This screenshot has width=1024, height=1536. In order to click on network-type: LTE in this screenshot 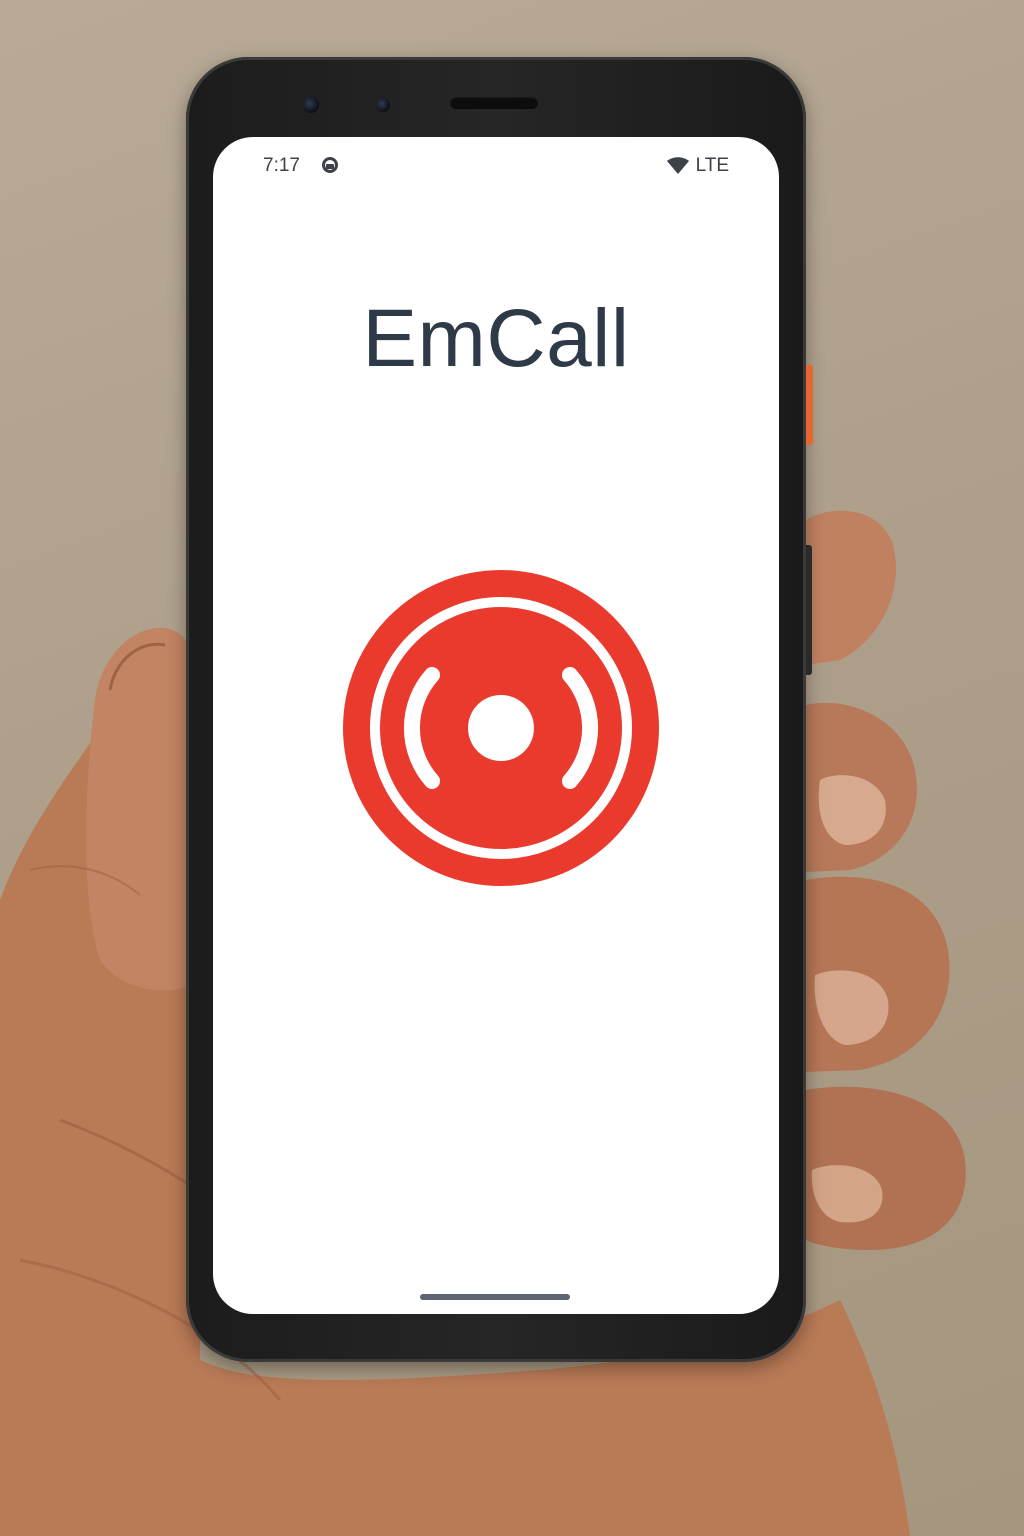, I will do `click(712, 165)`.